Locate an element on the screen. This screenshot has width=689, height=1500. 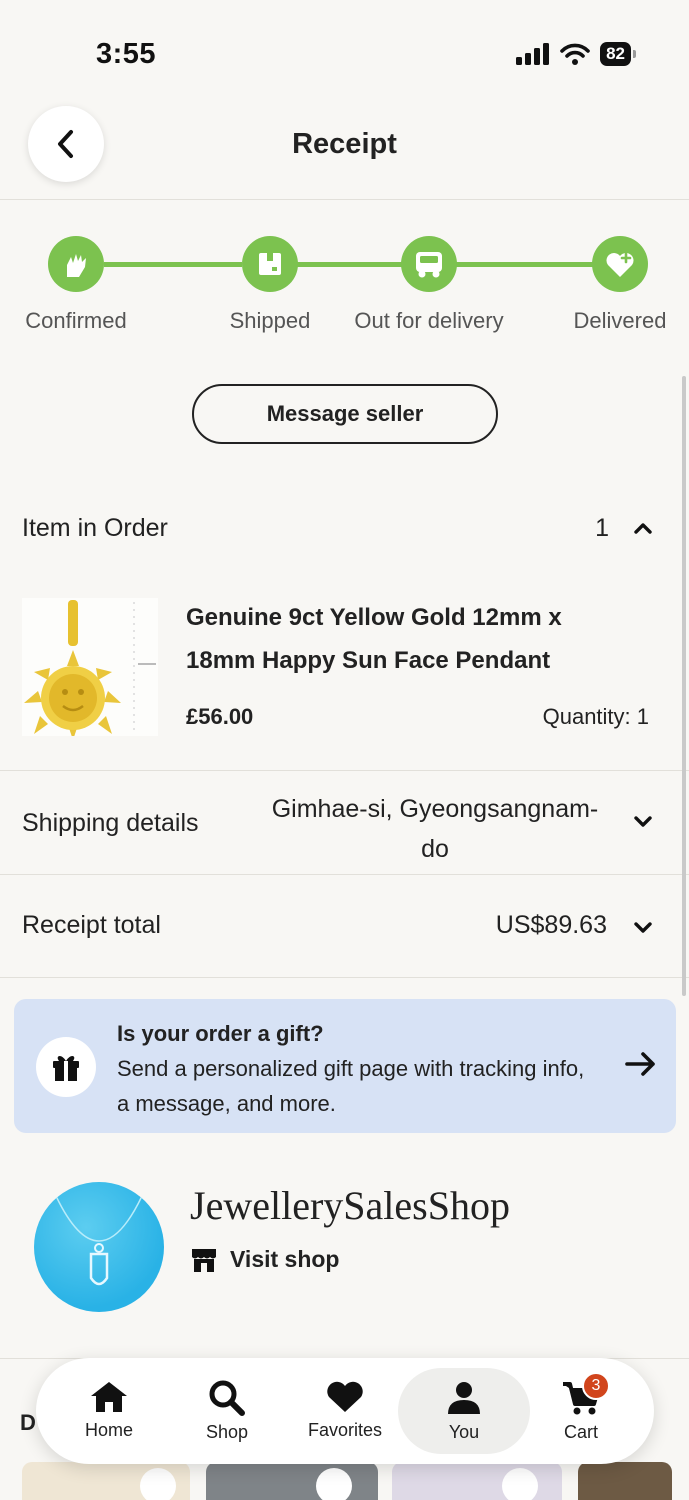
box-icon is located at coordinates (270, 264).